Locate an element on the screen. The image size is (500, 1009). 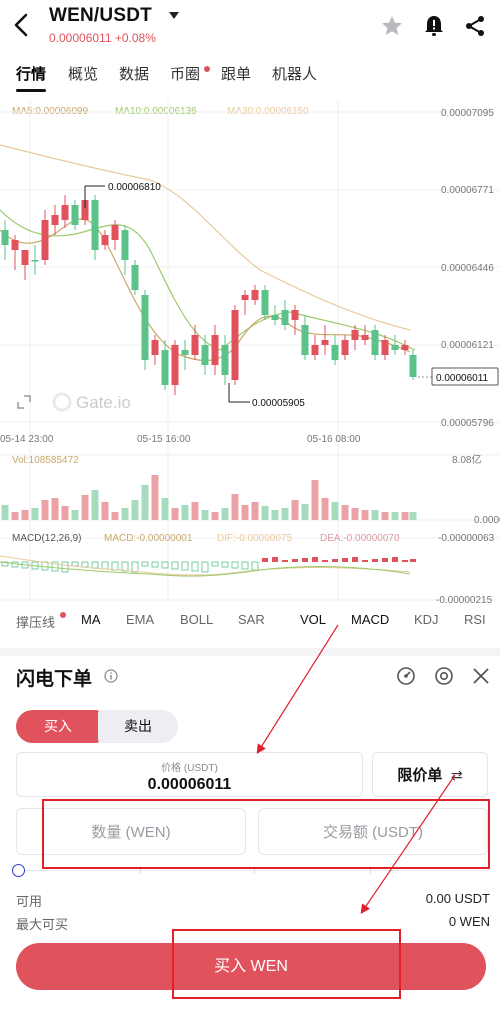
available-label: 可用 is located at coordinates (29, 901).